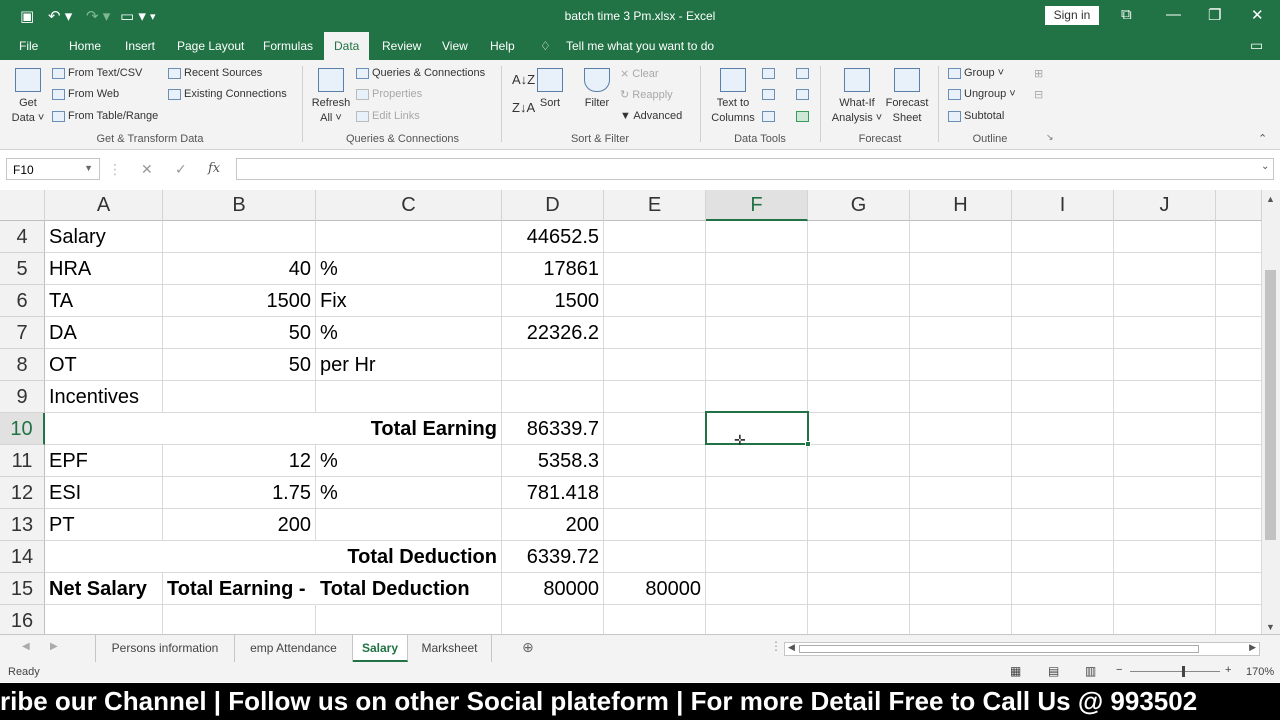  What do you see at coordinates (104, 301) in the screenshot?
I see `cell-a6: TA` at bounding box center [104, 301].